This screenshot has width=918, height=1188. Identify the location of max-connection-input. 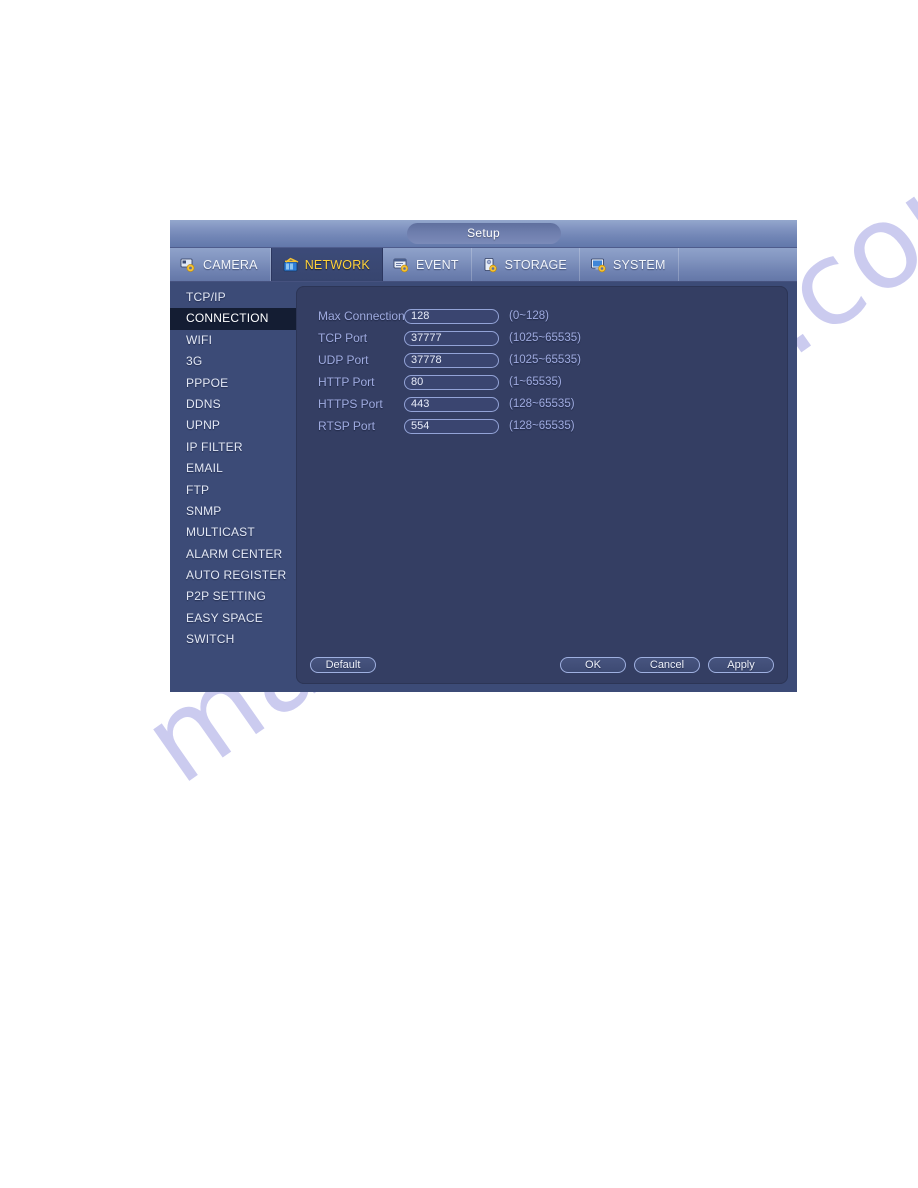
(451, 316).